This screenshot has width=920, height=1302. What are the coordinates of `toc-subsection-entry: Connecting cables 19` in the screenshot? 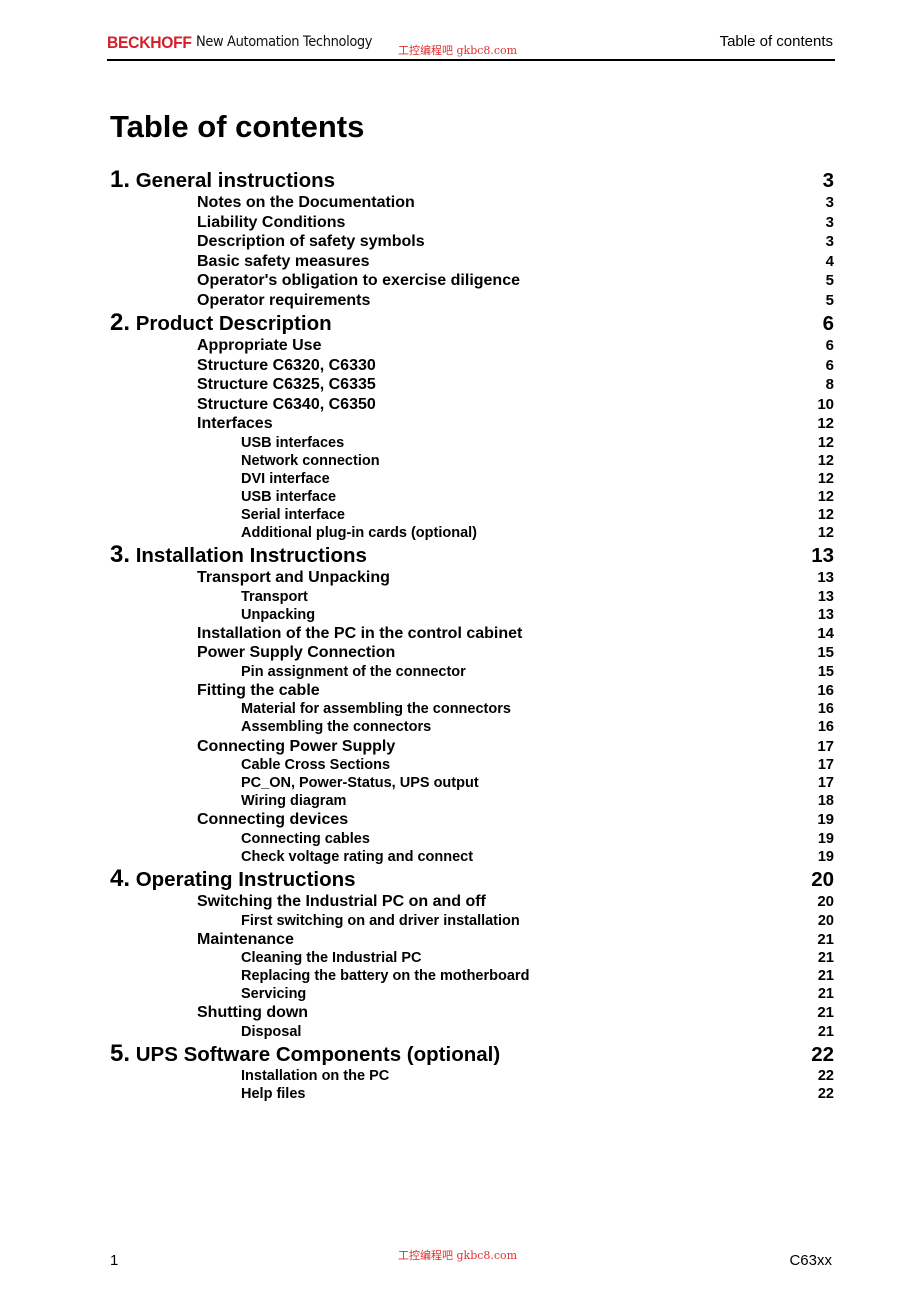 It's located at (472, 839).